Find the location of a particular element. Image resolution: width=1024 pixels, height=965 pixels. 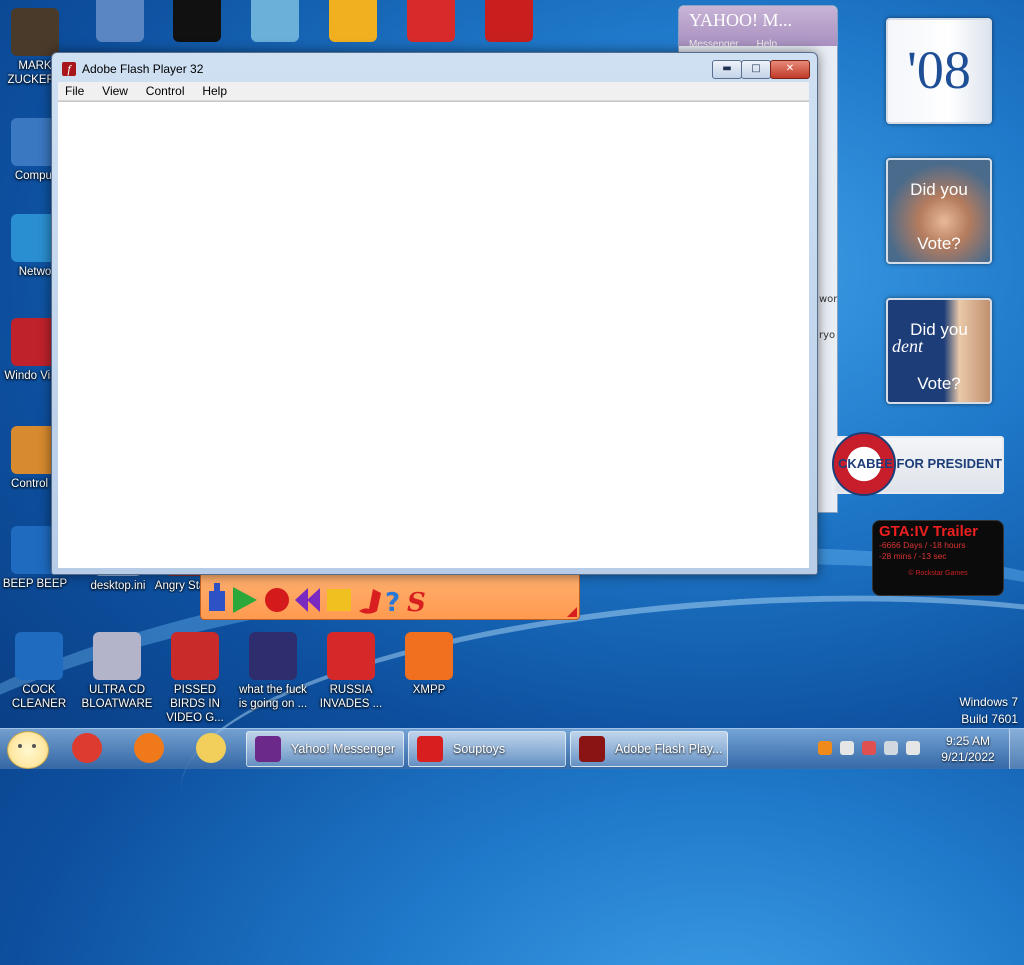

volume-icon is located at coordinates (913, 748).